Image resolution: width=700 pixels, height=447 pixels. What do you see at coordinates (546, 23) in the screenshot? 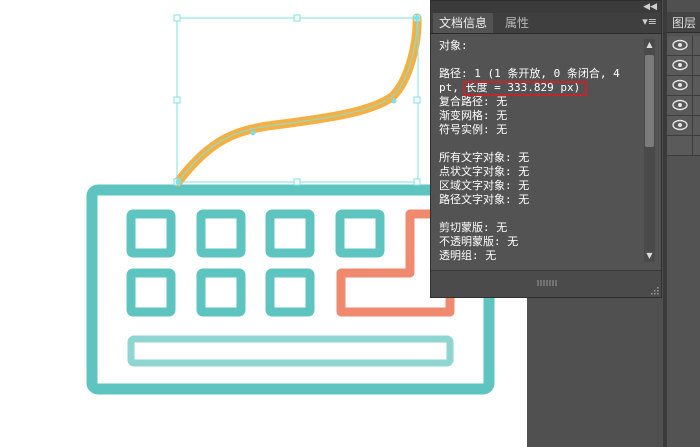
I see `panel-tab-bar: 文档信息 属性 ▾≡` at bounding box center [546, 23].